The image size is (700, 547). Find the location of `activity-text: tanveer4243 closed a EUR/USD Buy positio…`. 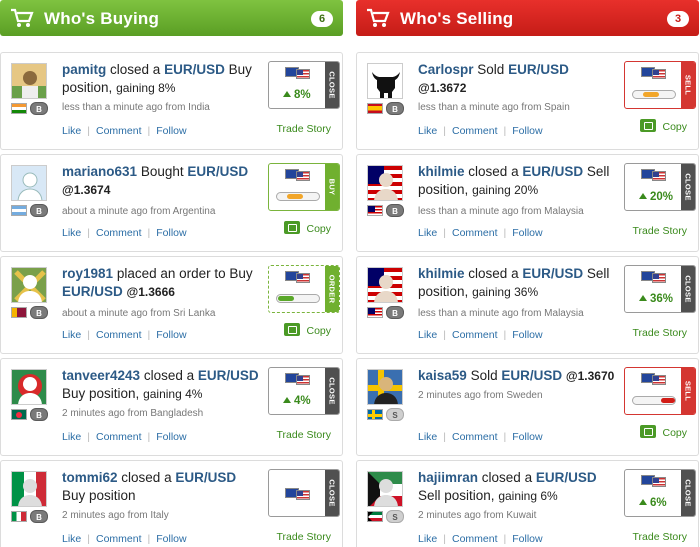

activity-text: tanveer4243 closed a EUR/USD Buy positio… is located at coordinates (160, 384).